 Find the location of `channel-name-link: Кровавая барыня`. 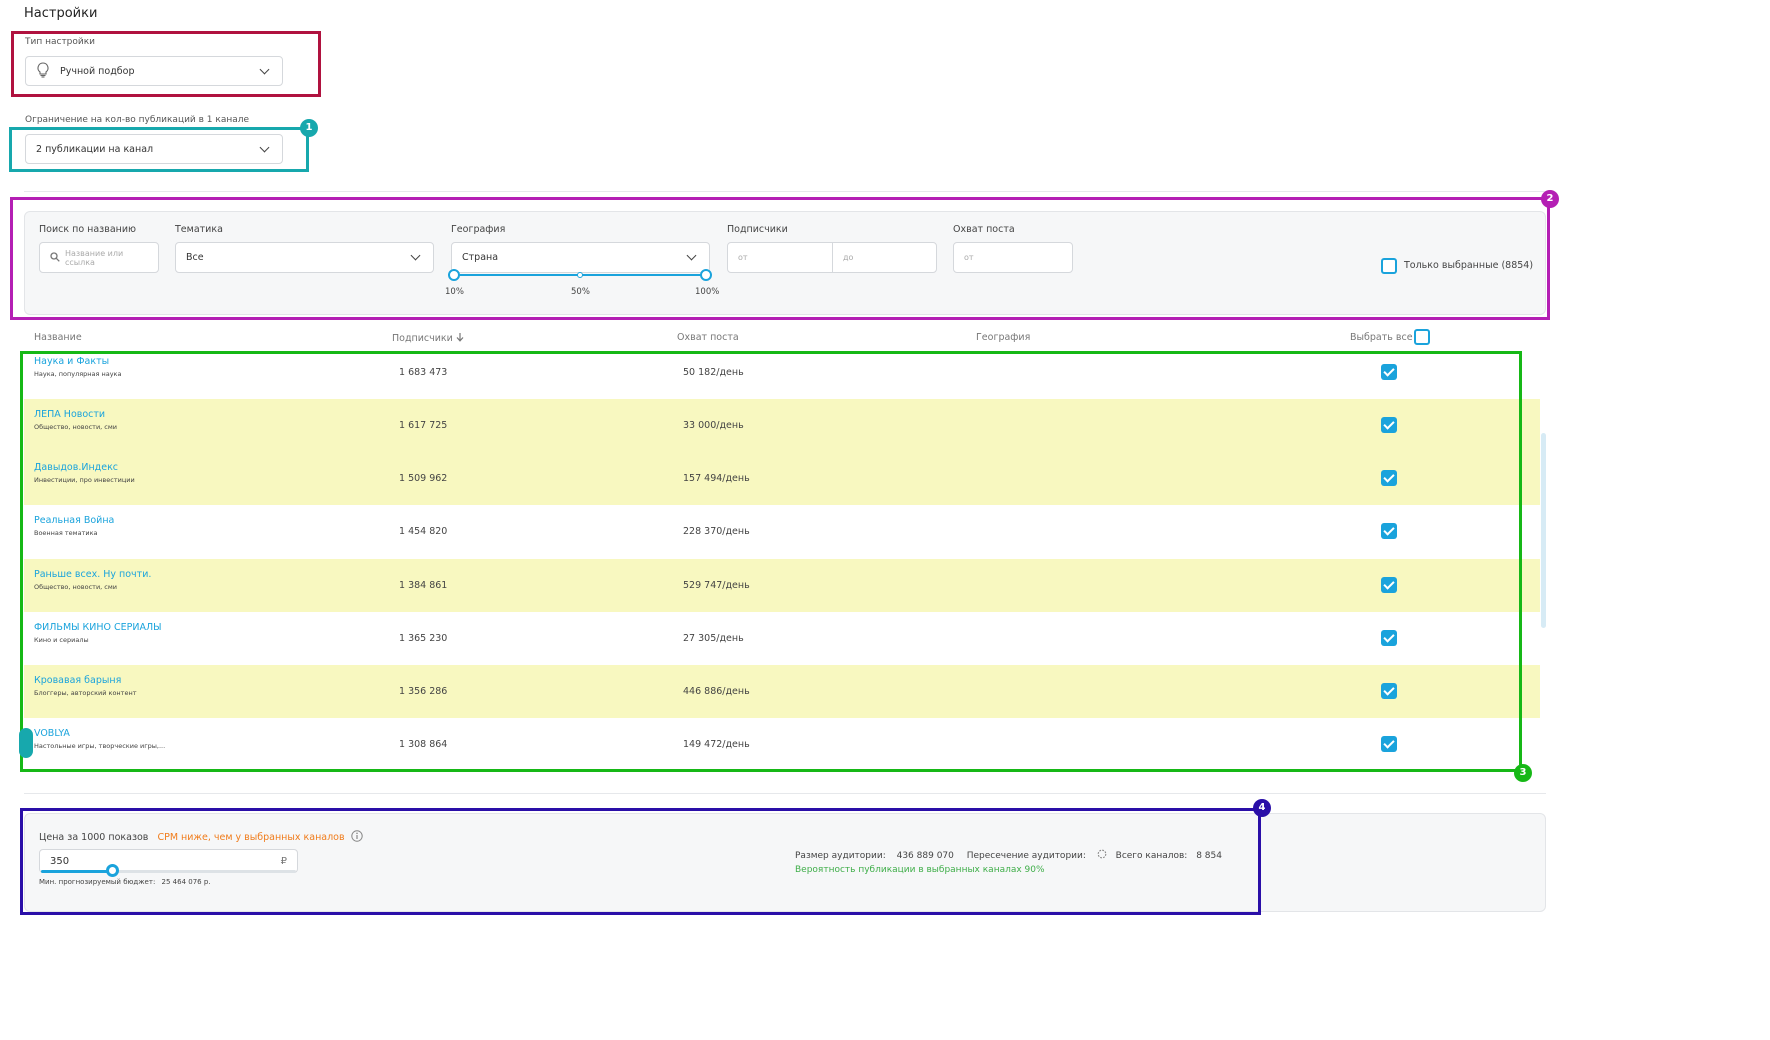

channel-name-link: Кровавая барыня is located at coordinates (77, 680).